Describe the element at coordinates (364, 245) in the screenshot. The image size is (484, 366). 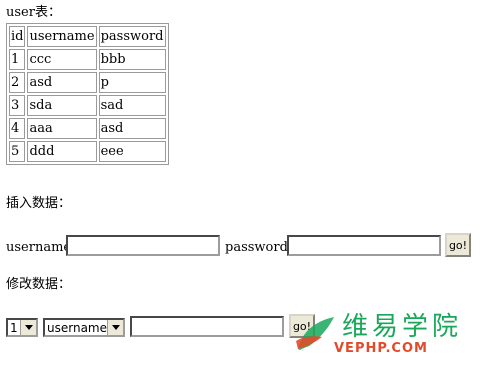
I see `insert-password-input` at that location.